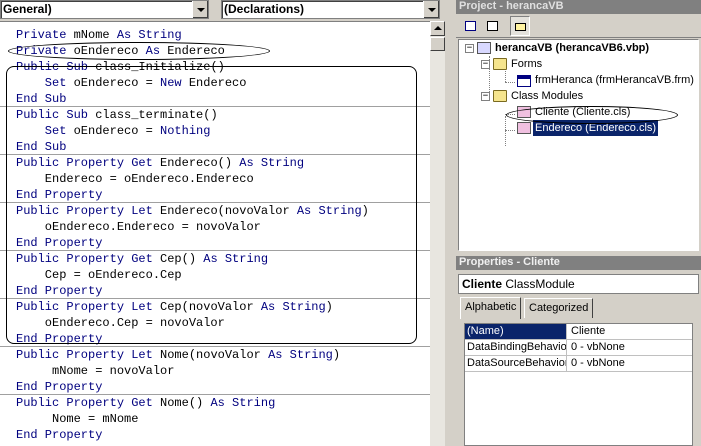  What do you see at coordinates (540, 284) in the screenshot?
I see `object-type: ClassModule` at bounding box center [540, 284].